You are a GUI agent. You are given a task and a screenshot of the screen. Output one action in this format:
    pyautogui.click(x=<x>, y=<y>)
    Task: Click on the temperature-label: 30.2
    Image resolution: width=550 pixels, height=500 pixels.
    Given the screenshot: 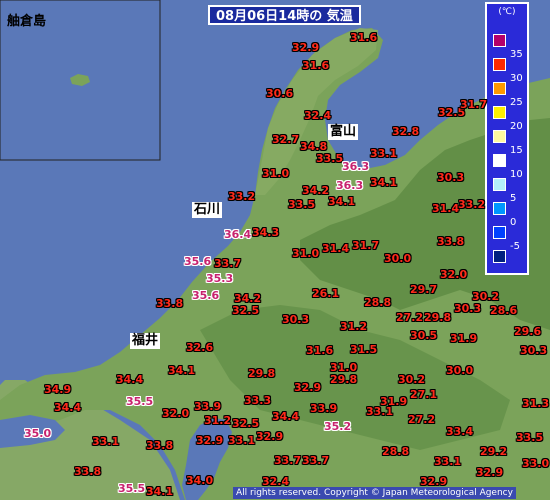 What is the action you would take?
    pyautogui.click(x=412, y=379)
    